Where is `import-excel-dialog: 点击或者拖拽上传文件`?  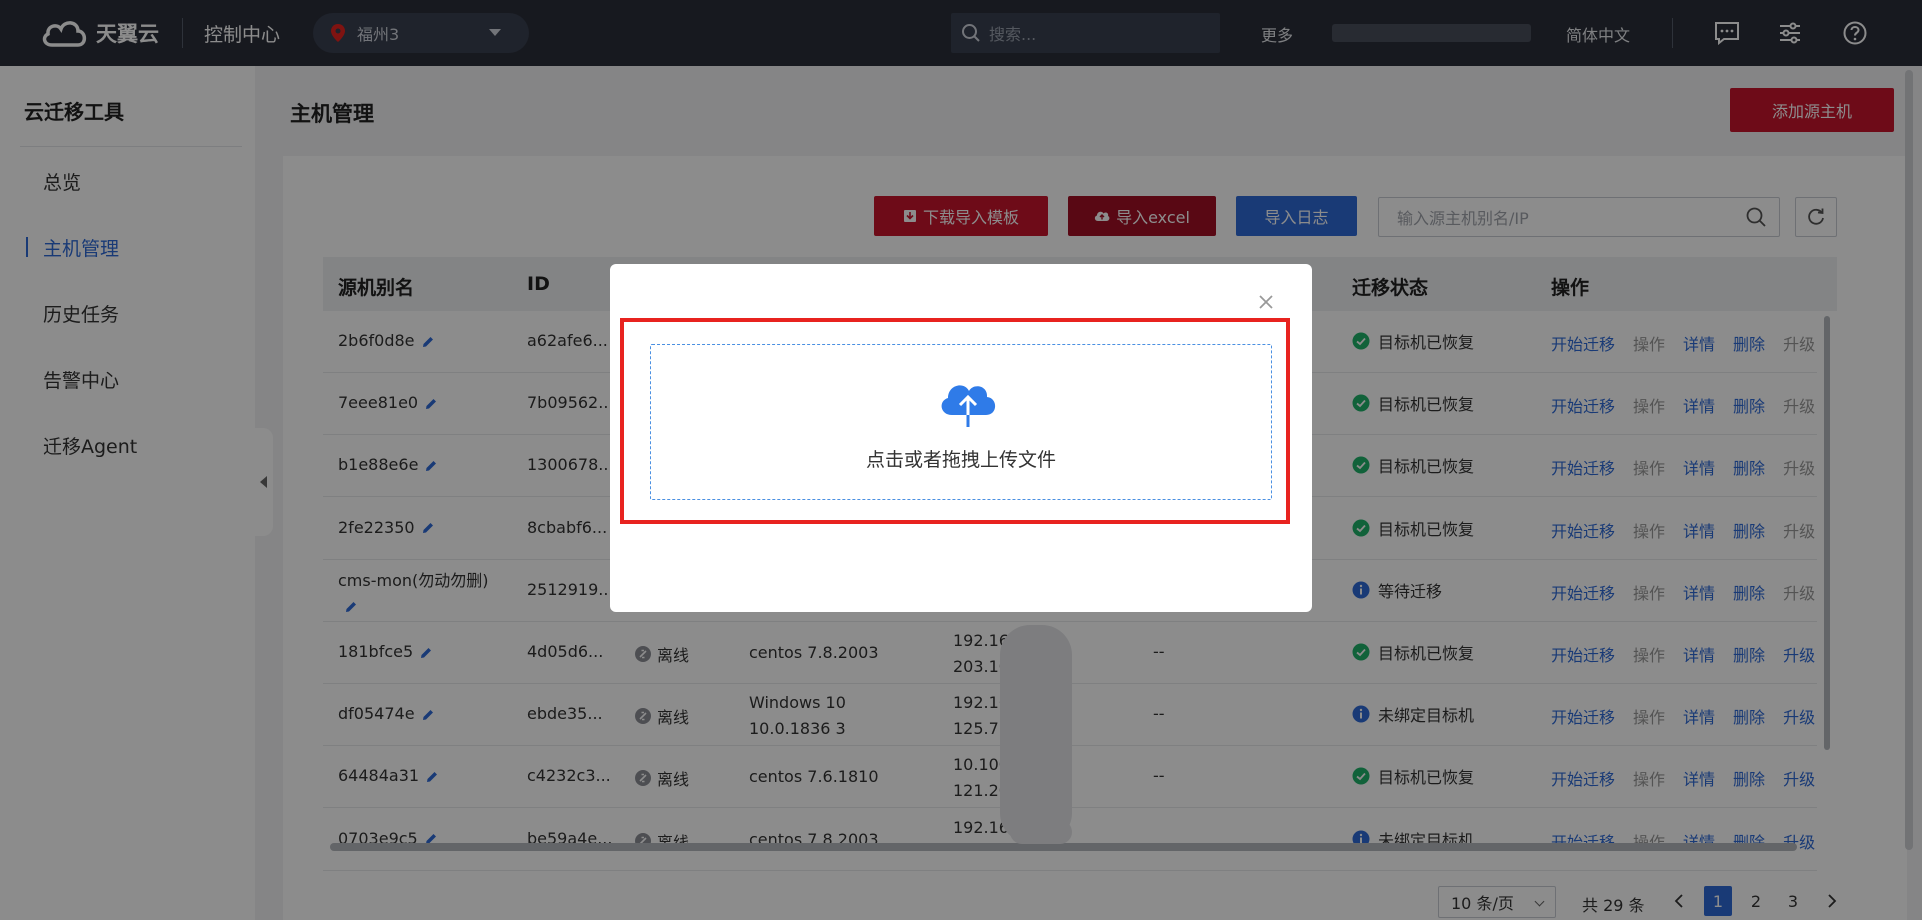 import-excel-dialog: 点击或者拖拽上传文件 is located at coordinates (961, 438).